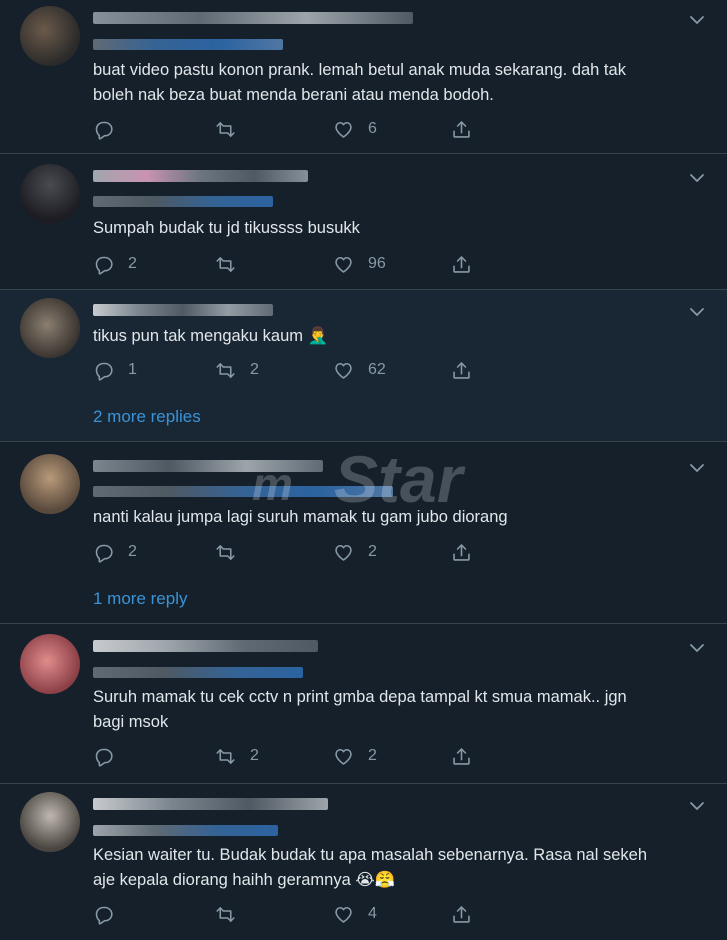 The image size is (727, 940). What do you see at coordinates (372, 913) in the screenshot?
I see `like-count: 4` at bounding box center [372, 913].